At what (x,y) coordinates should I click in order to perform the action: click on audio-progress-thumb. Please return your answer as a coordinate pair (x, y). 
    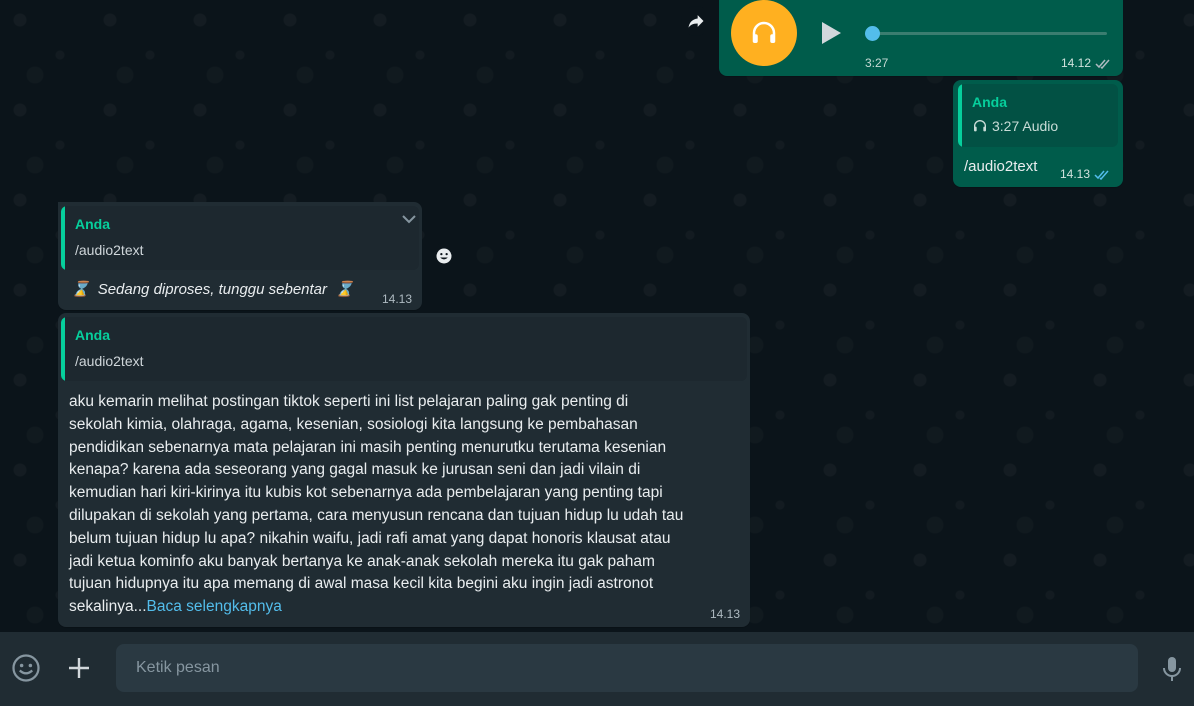
    Looking at the image, I should click on (872, 33).